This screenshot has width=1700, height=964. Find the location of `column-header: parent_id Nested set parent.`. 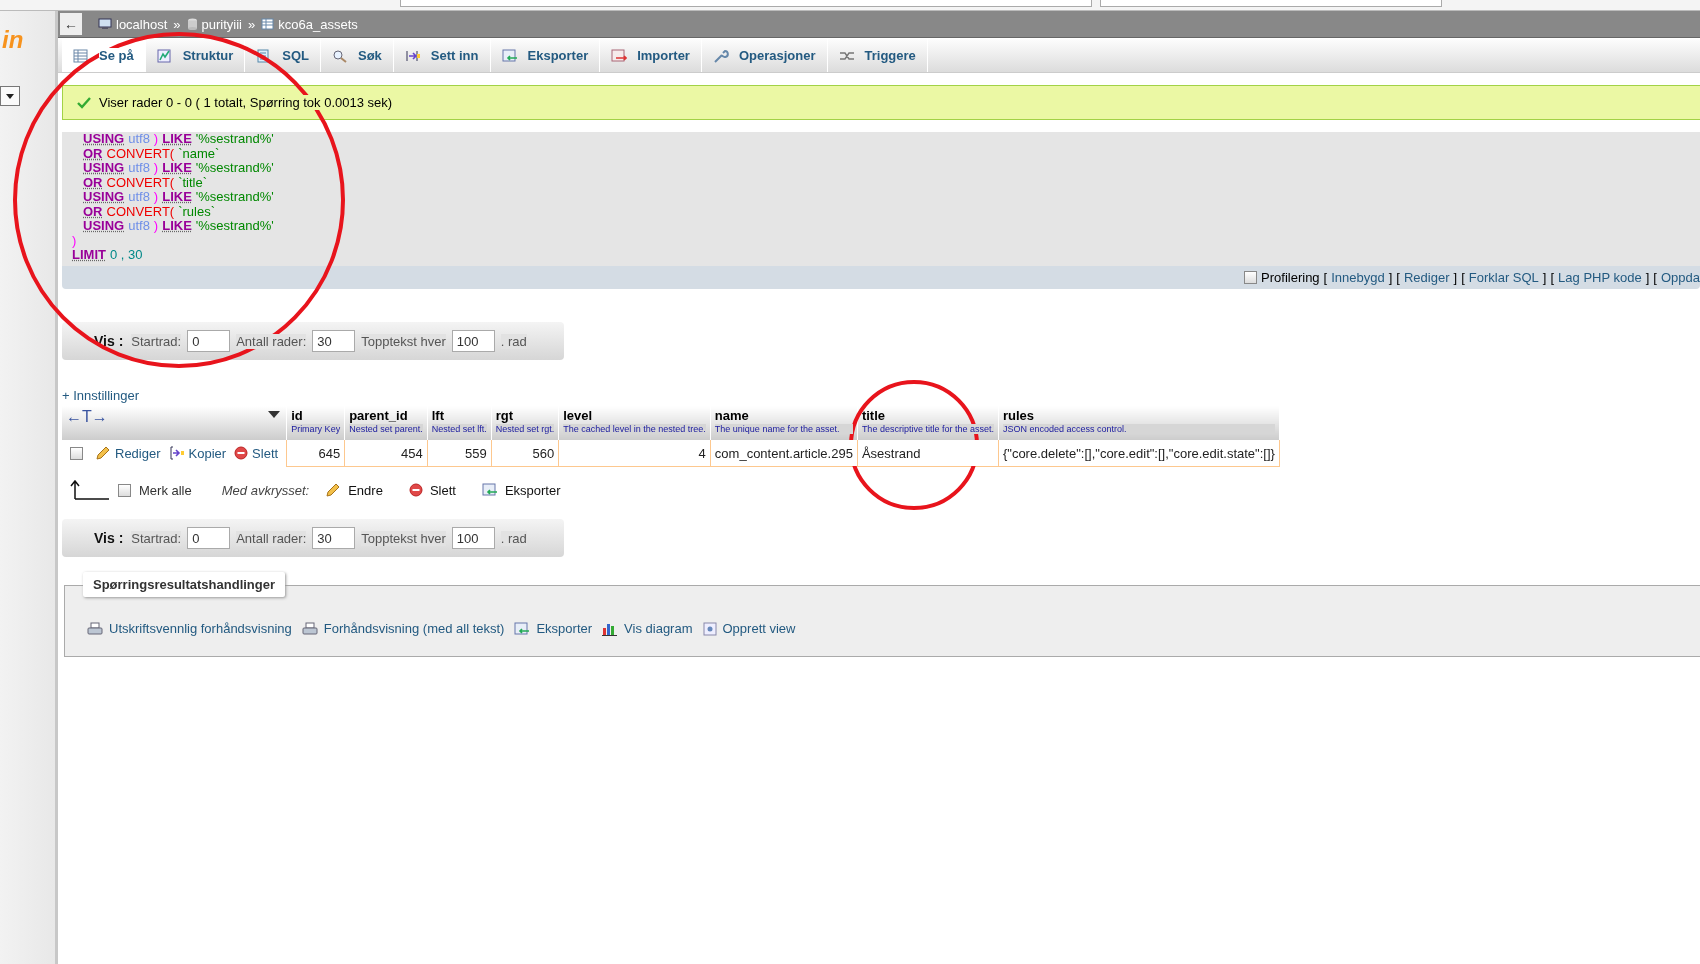

column-header: parent_id Nested set parent. is located at coordinates (386, 423).